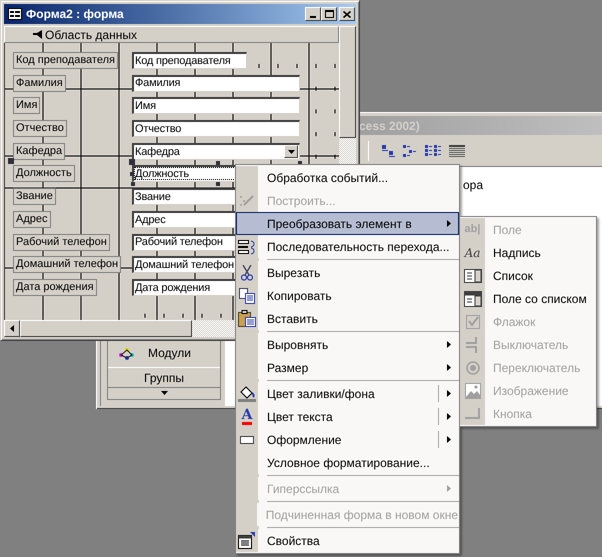  I want to click on wand-icon, so click(247, 200).